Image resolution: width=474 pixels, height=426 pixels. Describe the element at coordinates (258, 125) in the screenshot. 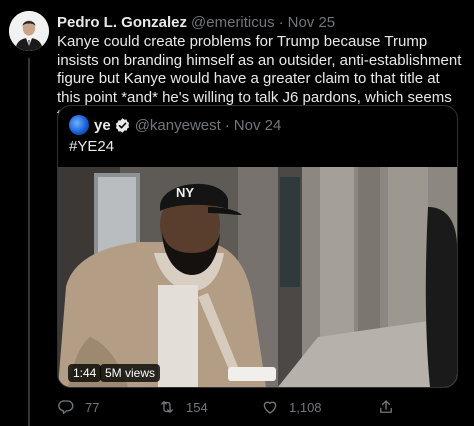

I see `quoted-tweet-date: Nov 24` at that location.